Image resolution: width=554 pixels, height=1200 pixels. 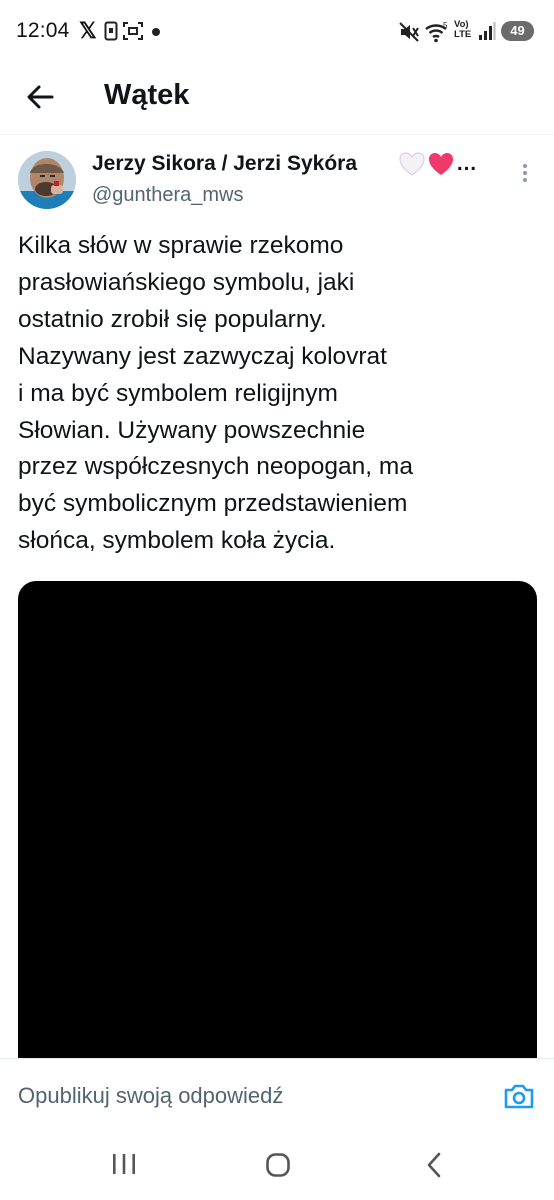 I want to click on home-icon, so click(x=278, y=1165).